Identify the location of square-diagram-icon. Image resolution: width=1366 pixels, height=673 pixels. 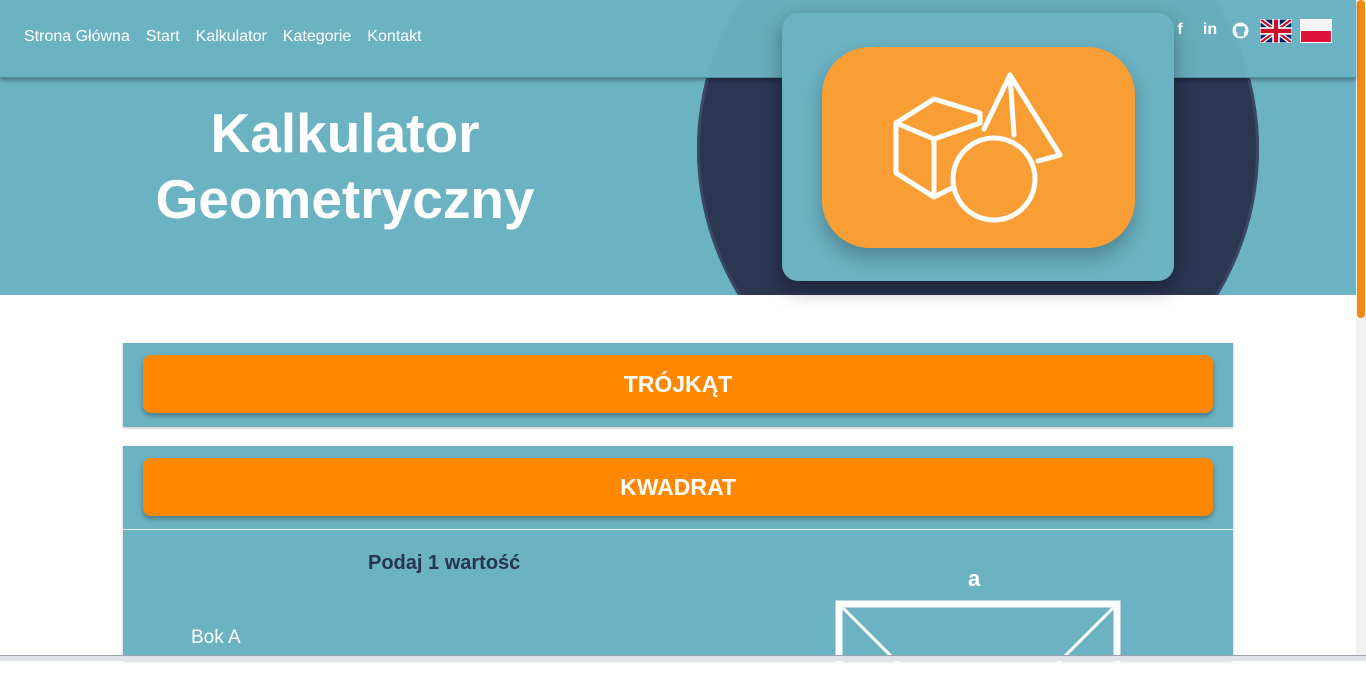
(978, 635).